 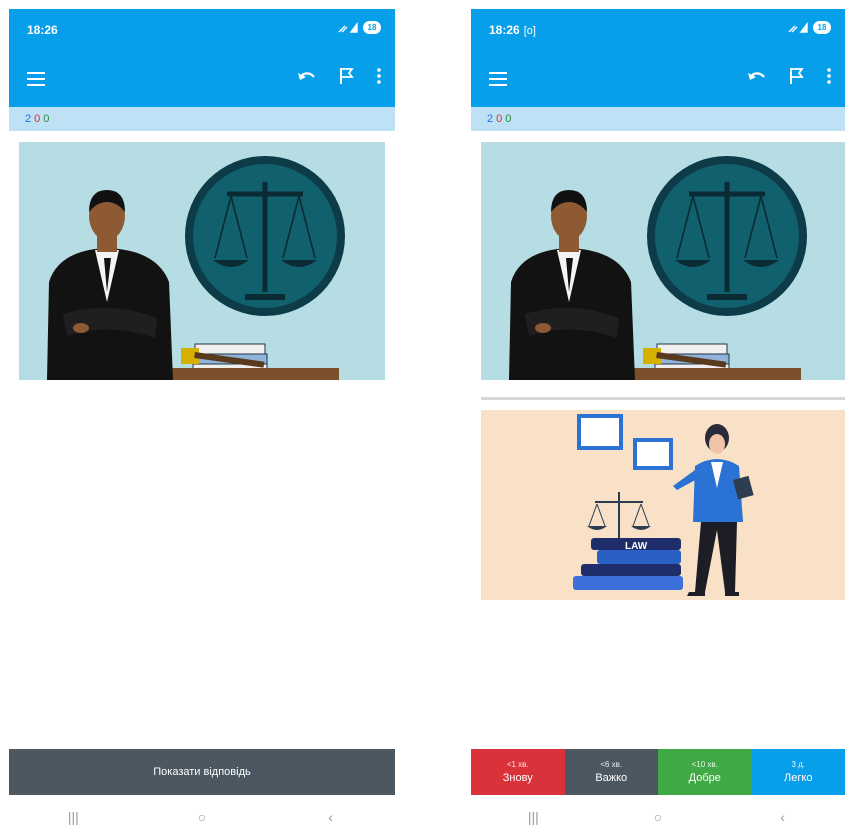 What do you see at coordinates (798, 778) in the screenshot?
I see `ease-easy-label: Легко` at bounding box center [798, 778].